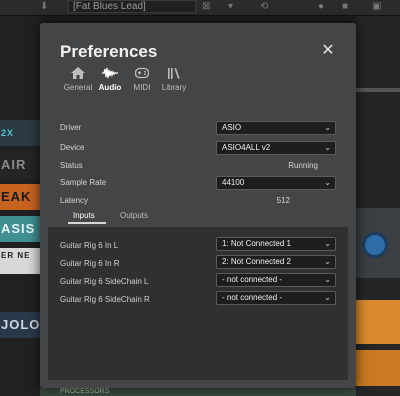 The width and height of the screenshot is (400, 396). I want to click on input-port-value: 2: Not Connected 2, so click(256, 261).